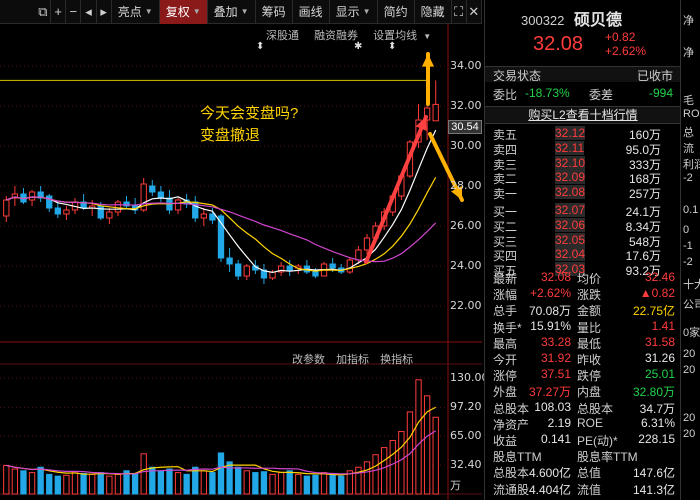 The width and height of the screenshot is (700, 500). Describe the element at coordinates (466, 105) in the screenshot. I see `price-axis-label: 32.00` at that location.